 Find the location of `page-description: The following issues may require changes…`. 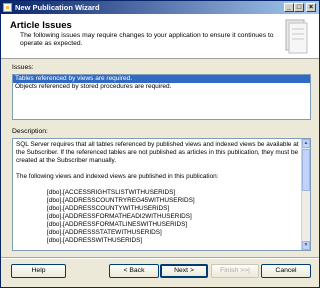

page-description: The following issues may require changes… is located at coordinates (147, 39).